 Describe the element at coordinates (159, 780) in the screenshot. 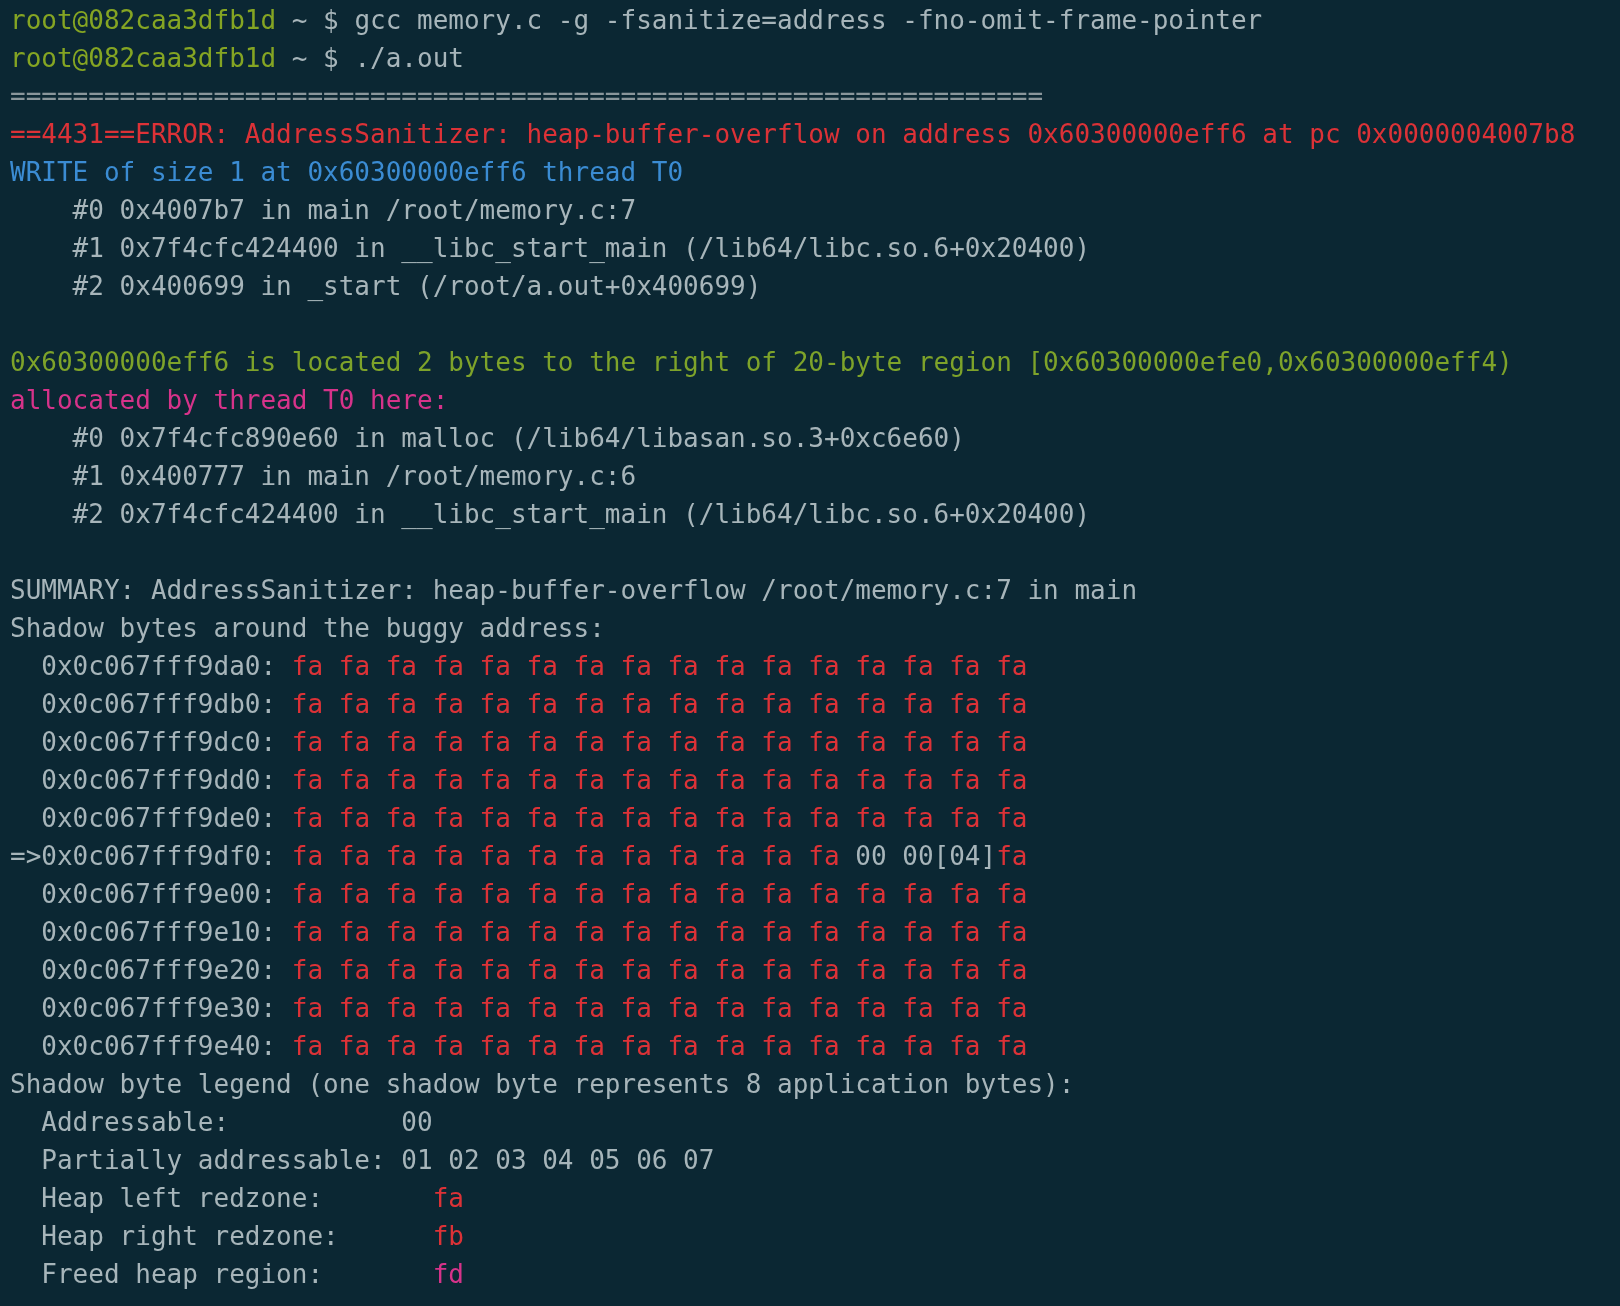

I see `terminal-text: 0x0c067fff9dd0:` at that location.